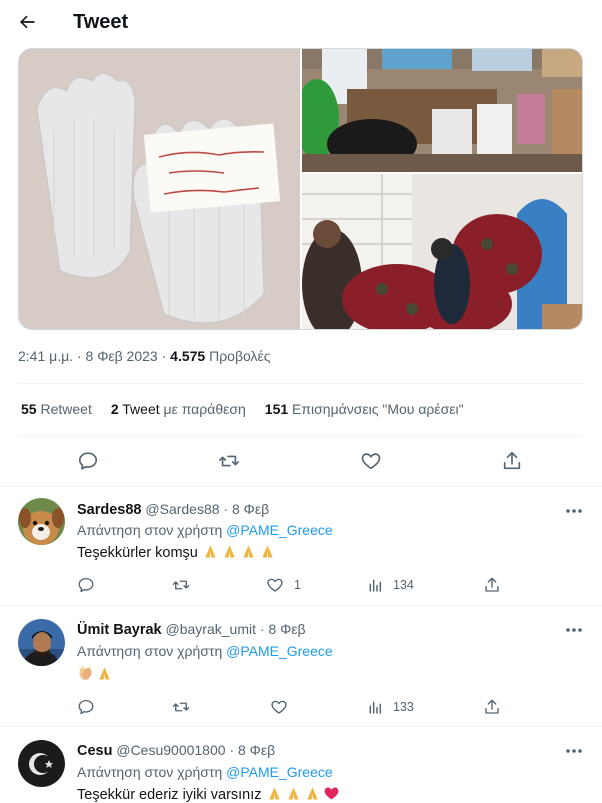  I want to click on quotes-suffix: με παράθεση, so click(204, 409).